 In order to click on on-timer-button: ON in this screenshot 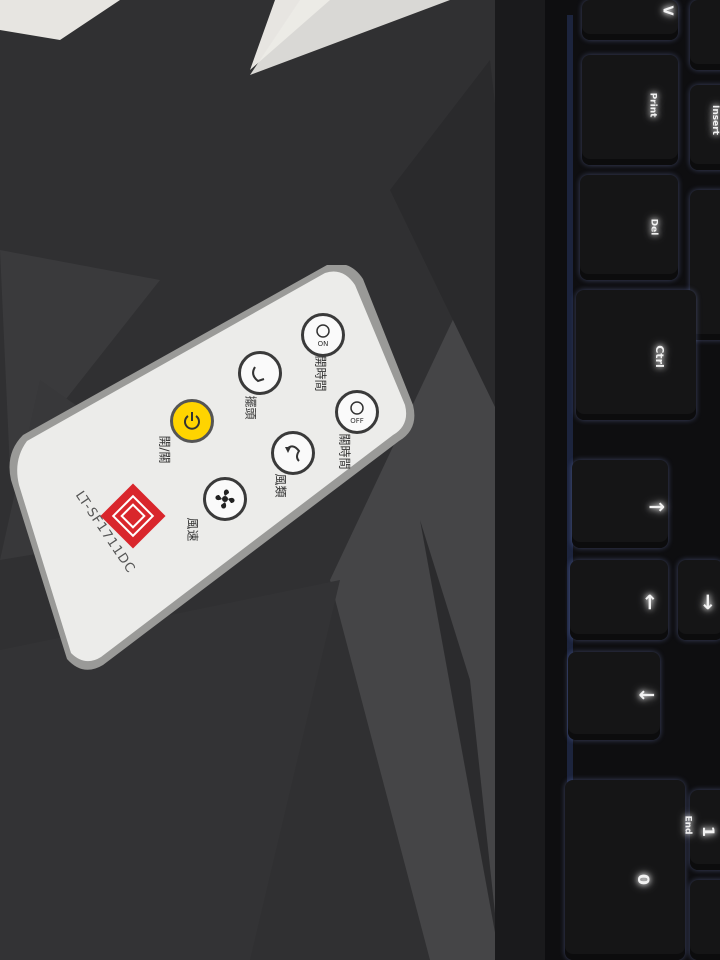, I will do `click(323, 335)`.